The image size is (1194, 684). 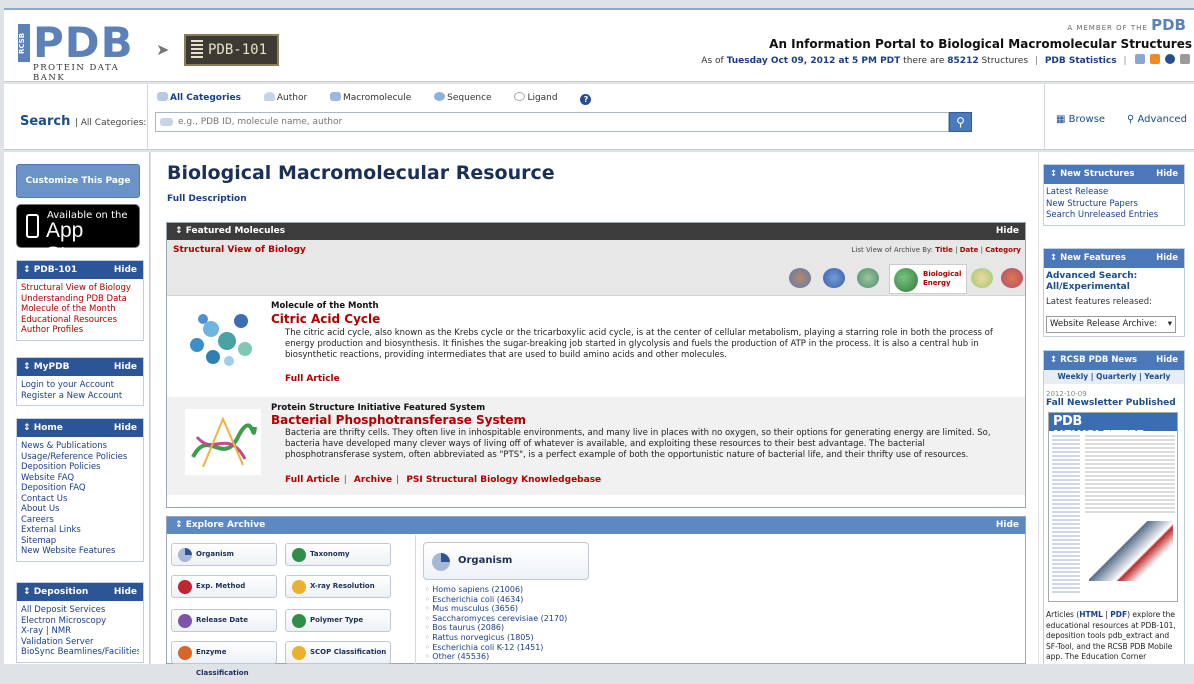 What do you see at coordinates (312, 480) in the screenshot?
I see `psi-full-article-link: Full Article` at bounding box center [312, 480].